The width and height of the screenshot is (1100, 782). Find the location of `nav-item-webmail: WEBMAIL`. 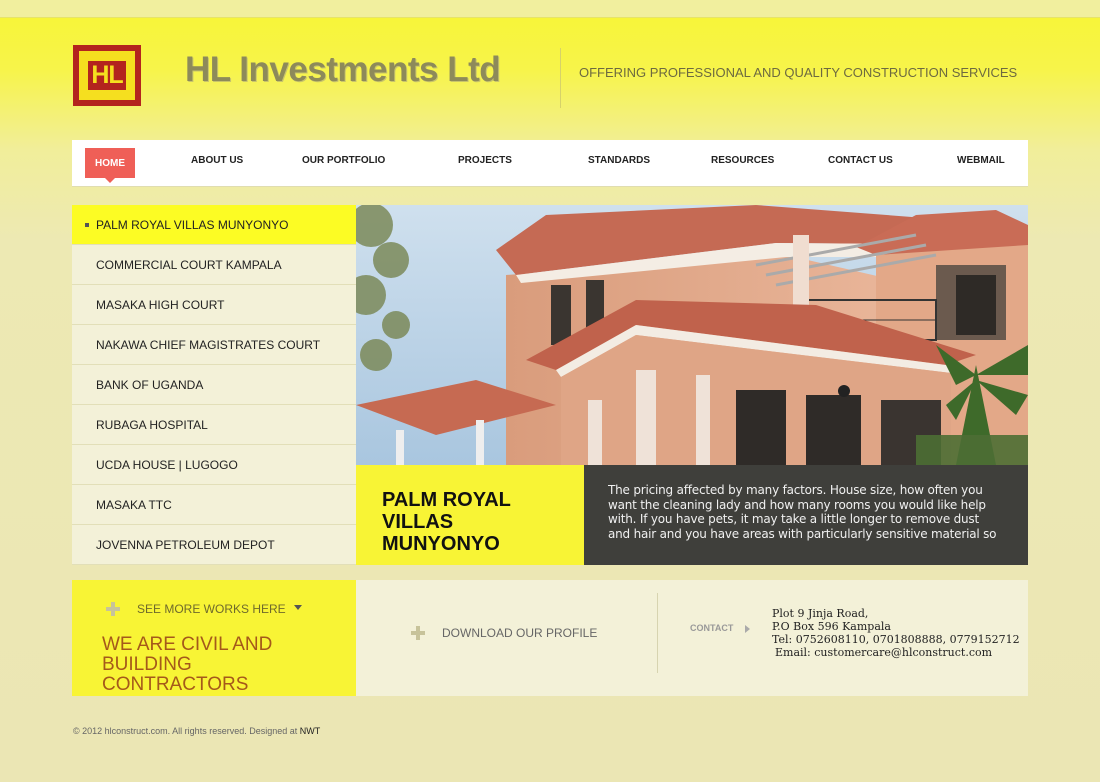

nav-item-webmail: WEBMAIL is located at coordinates (981, 160).